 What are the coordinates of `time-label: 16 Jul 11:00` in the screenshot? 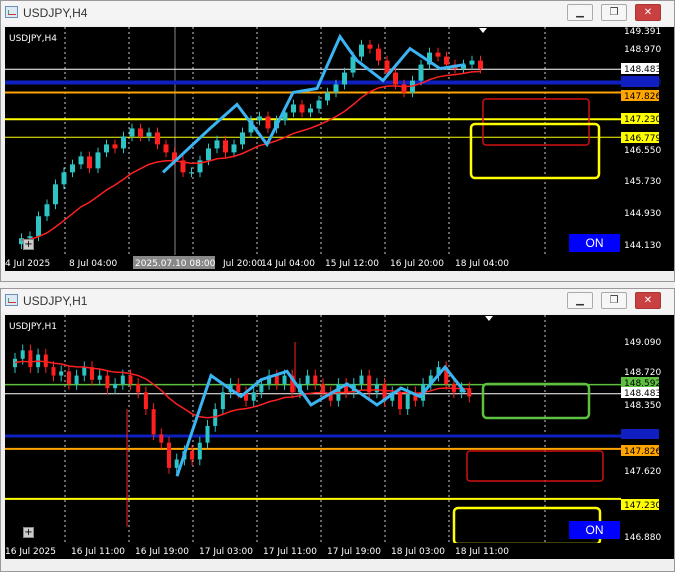 It's located at (98, 552).